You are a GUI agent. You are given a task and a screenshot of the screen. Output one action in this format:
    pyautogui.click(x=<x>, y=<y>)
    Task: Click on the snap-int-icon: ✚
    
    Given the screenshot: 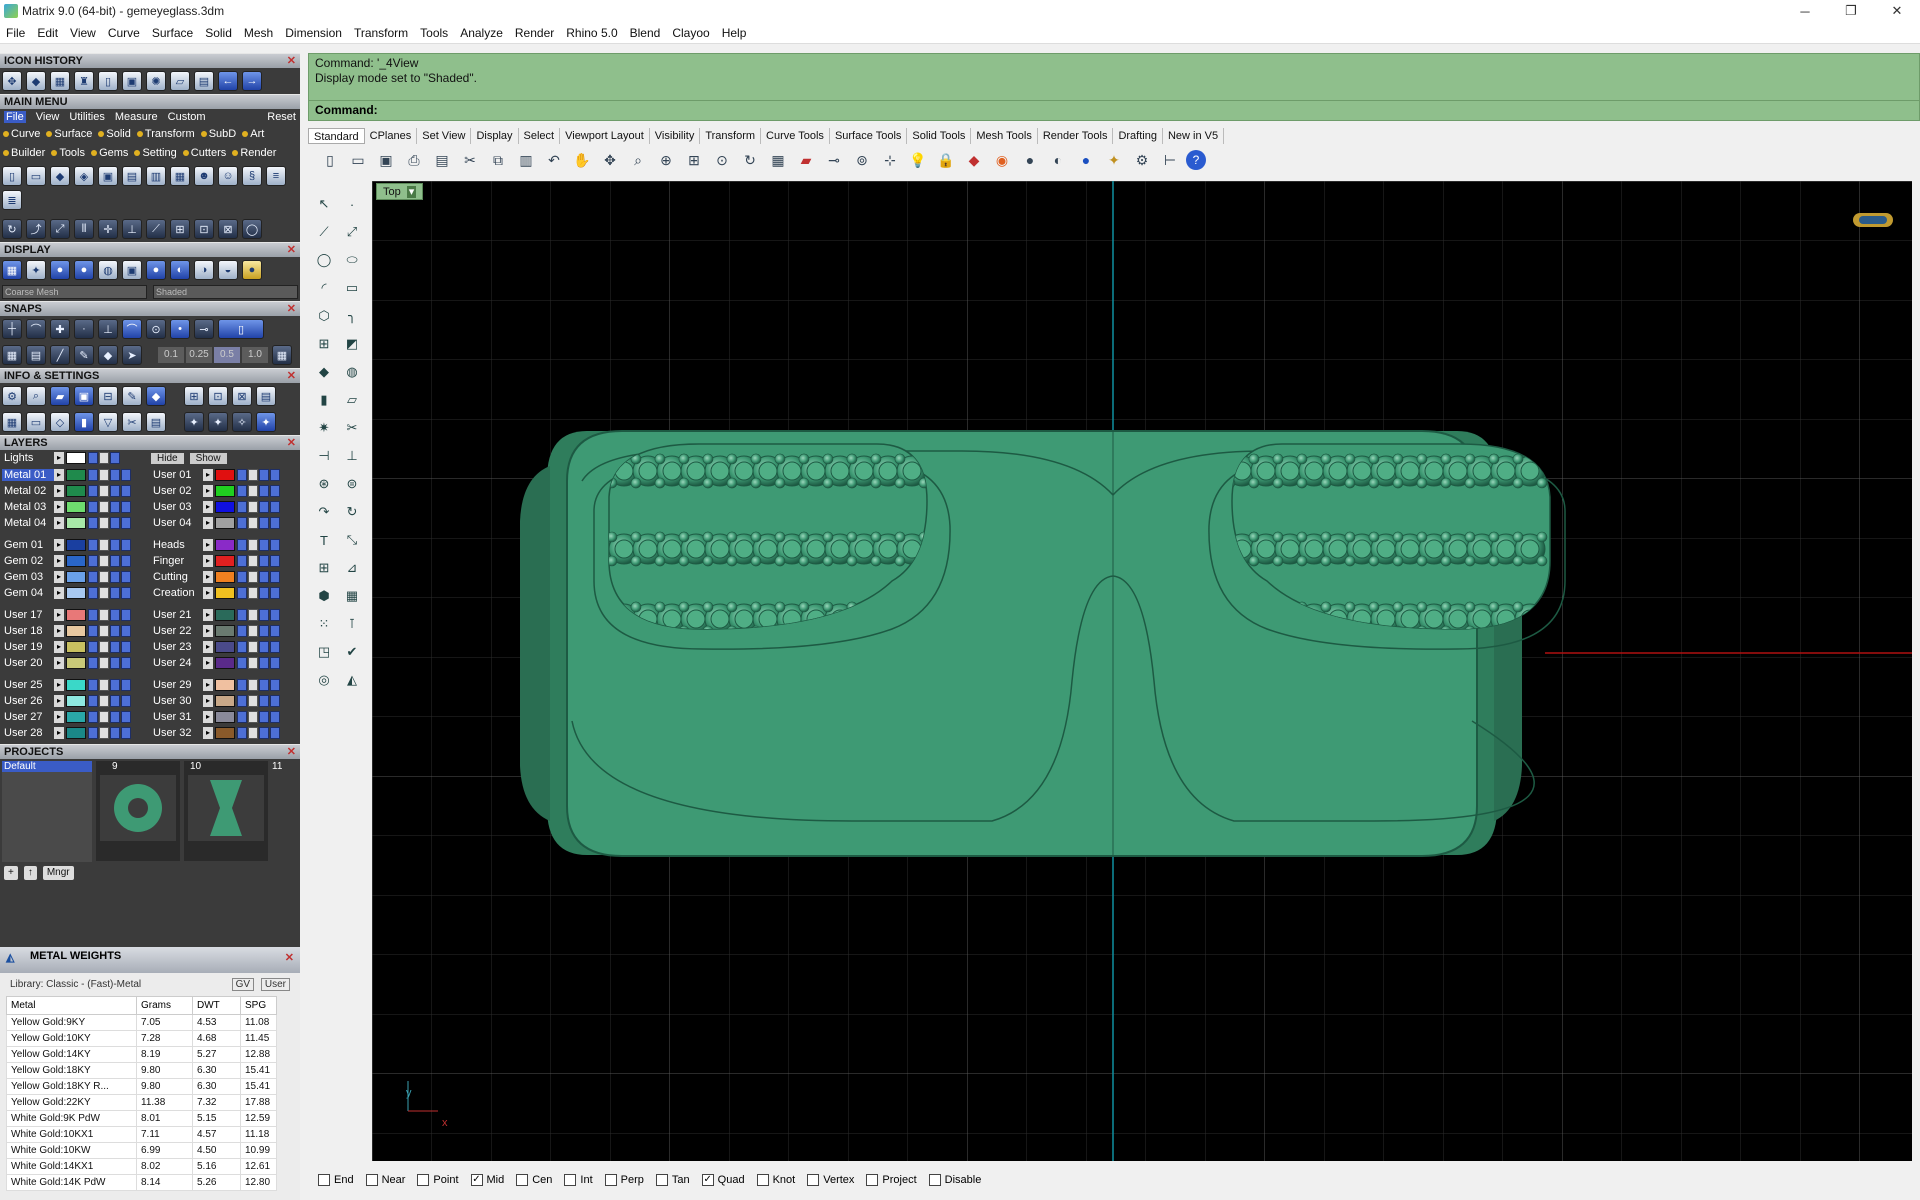 What is the action you would take?
    pyautogui.click(x=60, y=329)
    